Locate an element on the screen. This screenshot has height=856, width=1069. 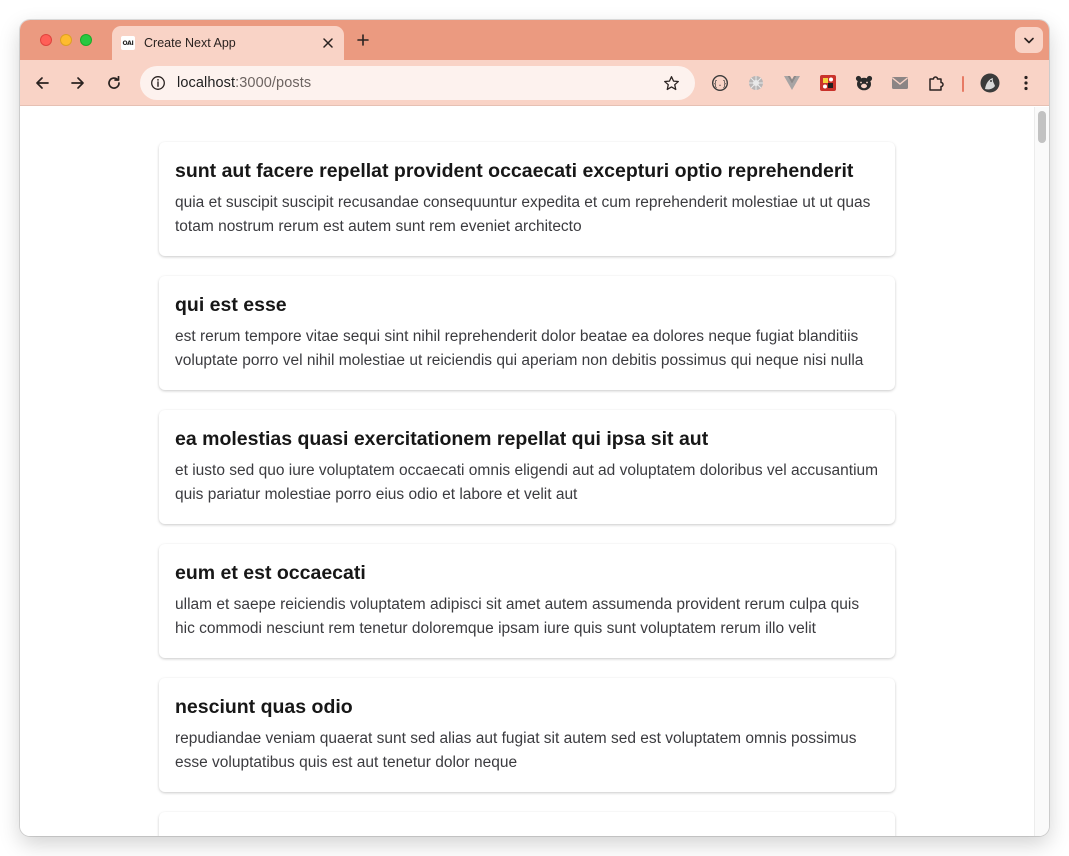
forward-arrow-icon is located at coordinates (78, 83).